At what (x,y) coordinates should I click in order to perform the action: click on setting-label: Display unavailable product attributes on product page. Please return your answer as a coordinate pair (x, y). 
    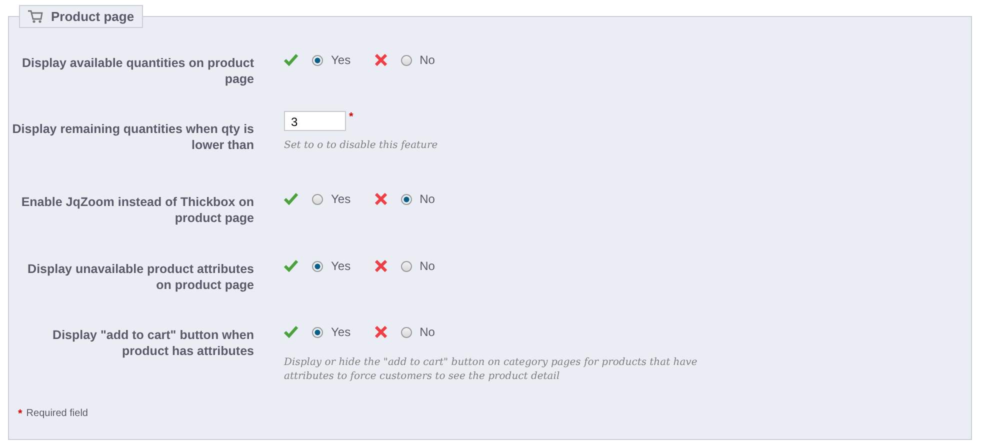
    Looking at the image, I should click on (140, 277).